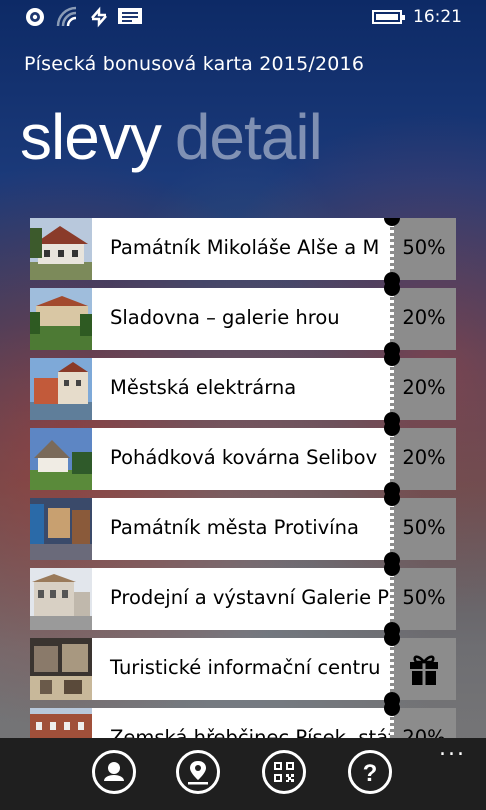  Describe the element at coordinates (61, 319) in the screenshot. I see `sladovna-photo` at that location.